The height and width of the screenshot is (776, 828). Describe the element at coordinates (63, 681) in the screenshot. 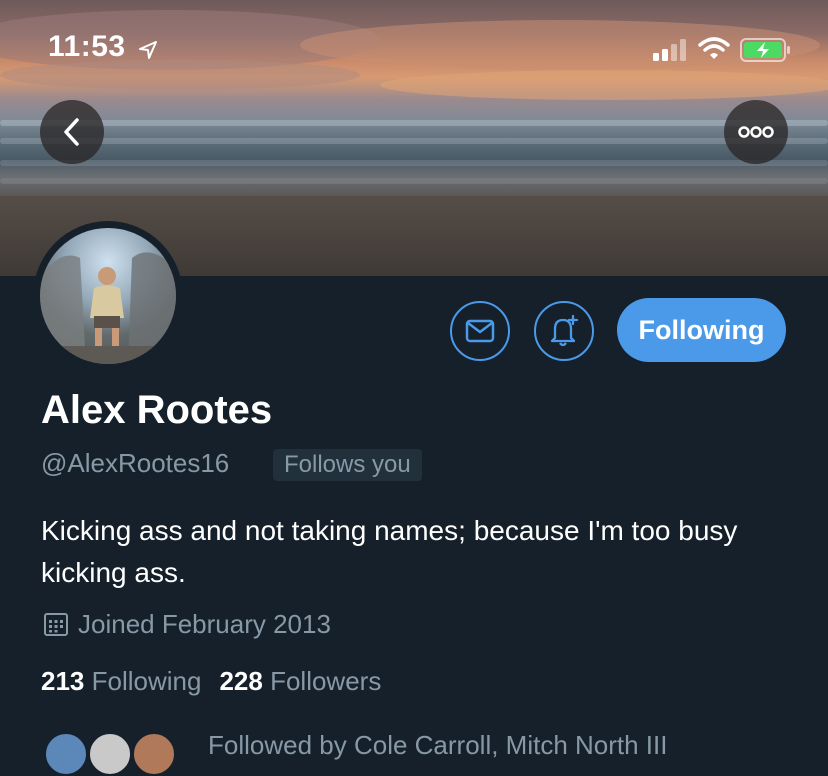

I see `following-count: 213` at that location.